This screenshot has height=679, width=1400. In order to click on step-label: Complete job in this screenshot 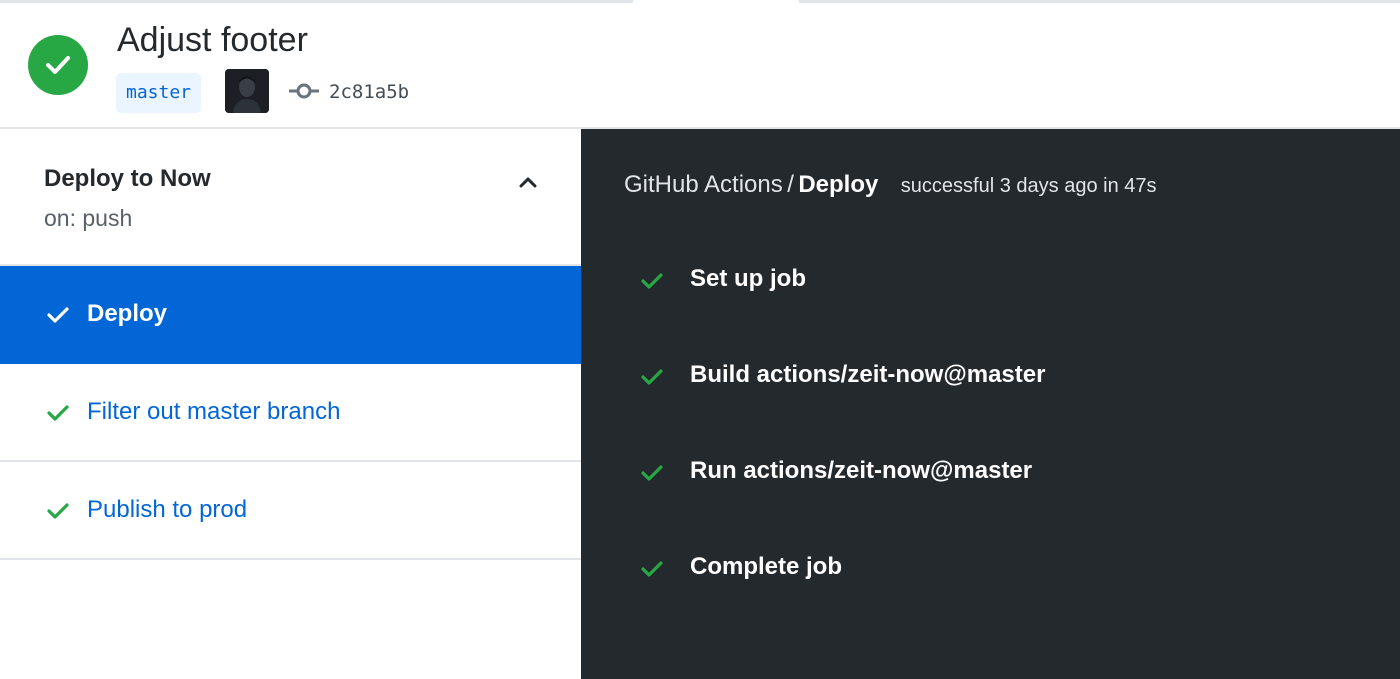, I will do `click(766, 566)`.